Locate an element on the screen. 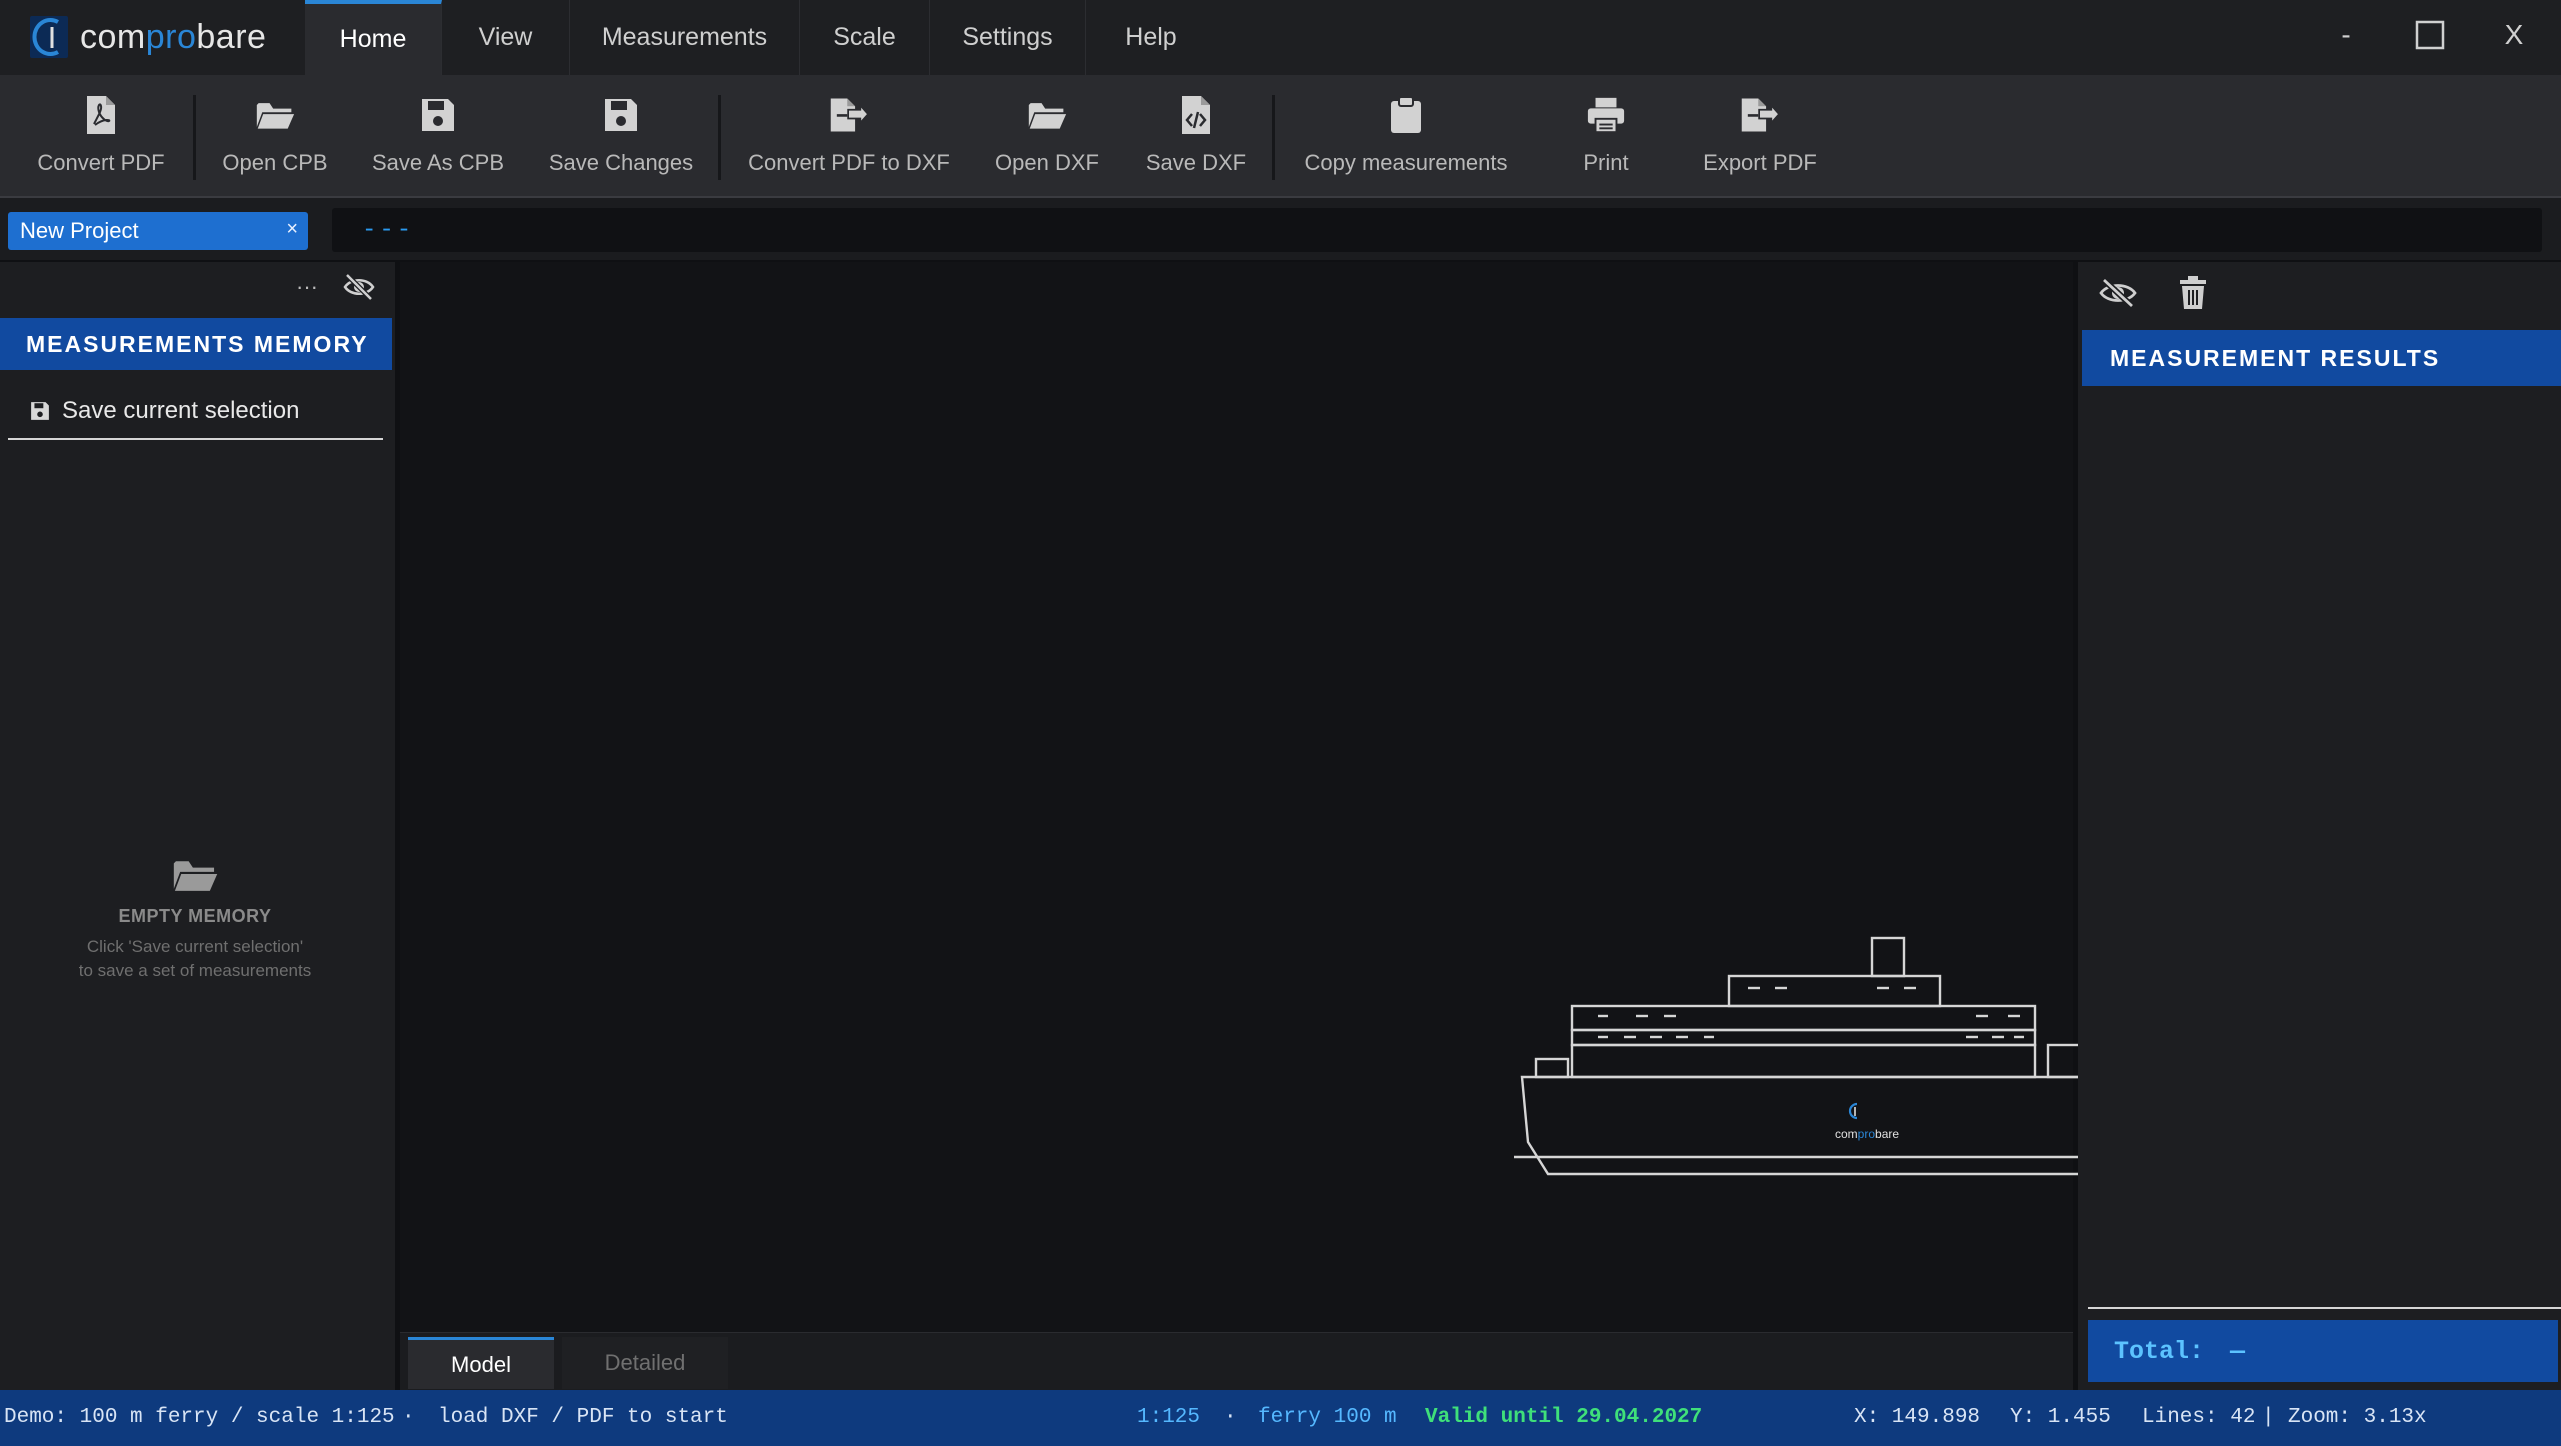 The height and width of the screenshot is (1446, 2561). more-options-button: ··· is located at coordinates (307, 287).